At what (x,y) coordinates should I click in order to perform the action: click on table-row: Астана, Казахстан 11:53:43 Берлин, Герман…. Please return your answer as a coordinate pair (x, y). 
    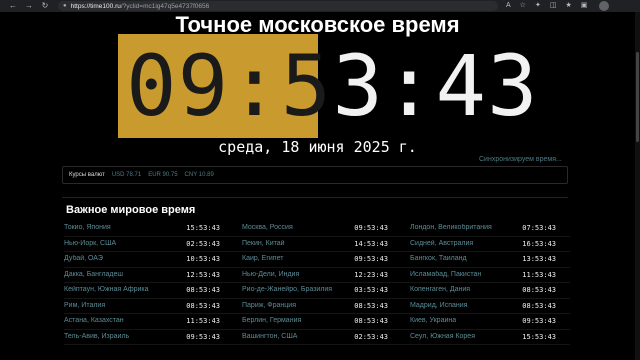
    Looking at the image, I should click on (317, 322).